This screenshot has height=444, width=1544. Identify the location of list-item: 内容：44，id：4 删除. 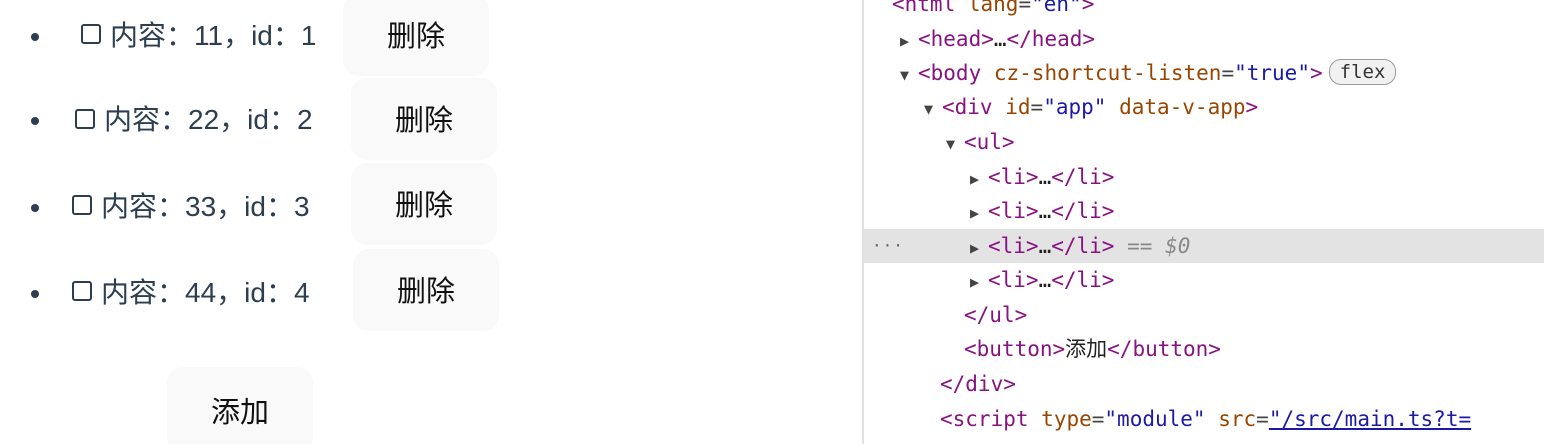
(310, 291).